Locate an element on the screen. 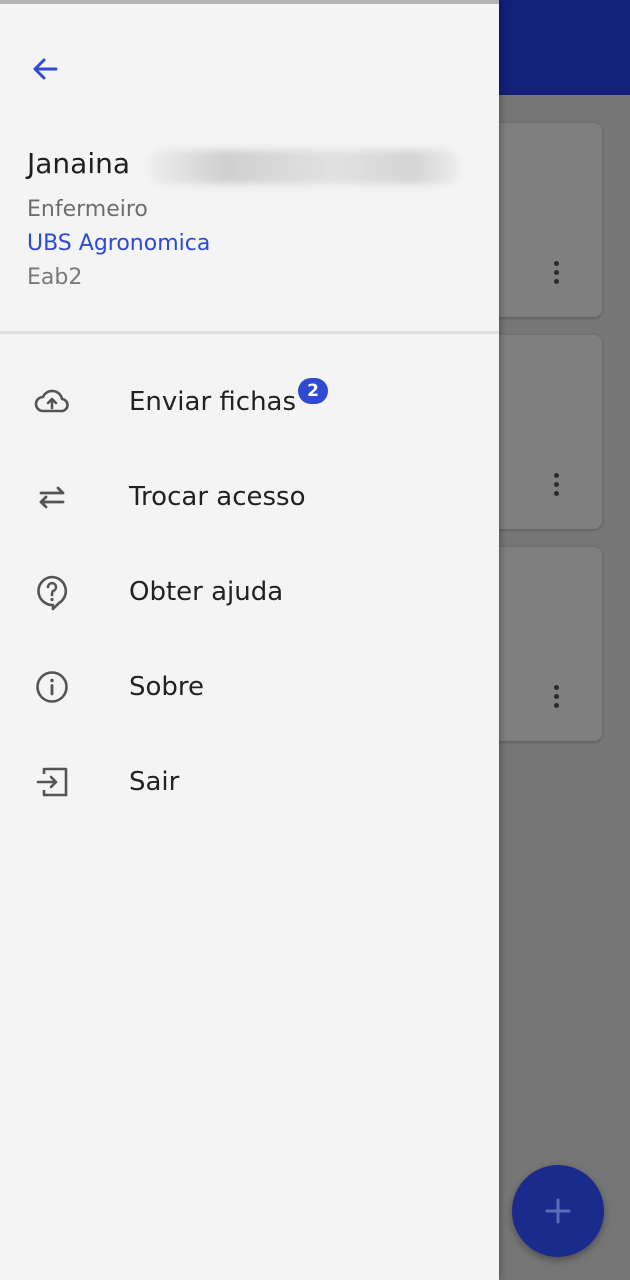 This screenshot has width=630, height=1280. menu-item-label: Sobre is located at coordinates (167, 686).